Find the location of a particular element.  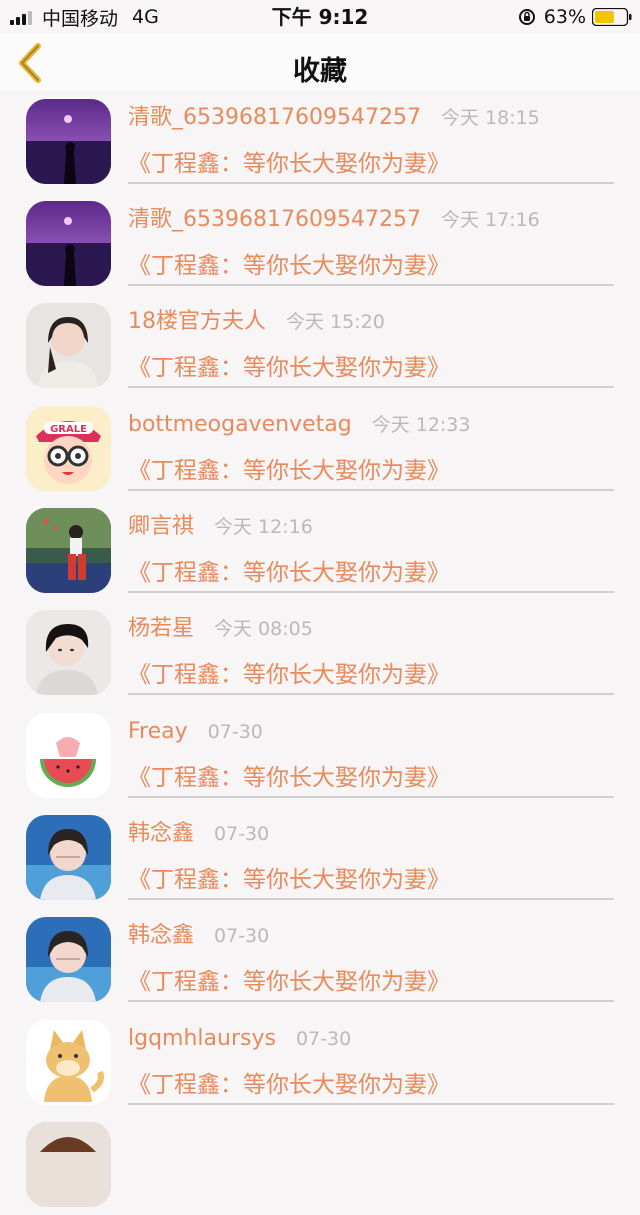

username: bottmeogavenvetag 今天 12:33 is located at coordinates (299, 425).